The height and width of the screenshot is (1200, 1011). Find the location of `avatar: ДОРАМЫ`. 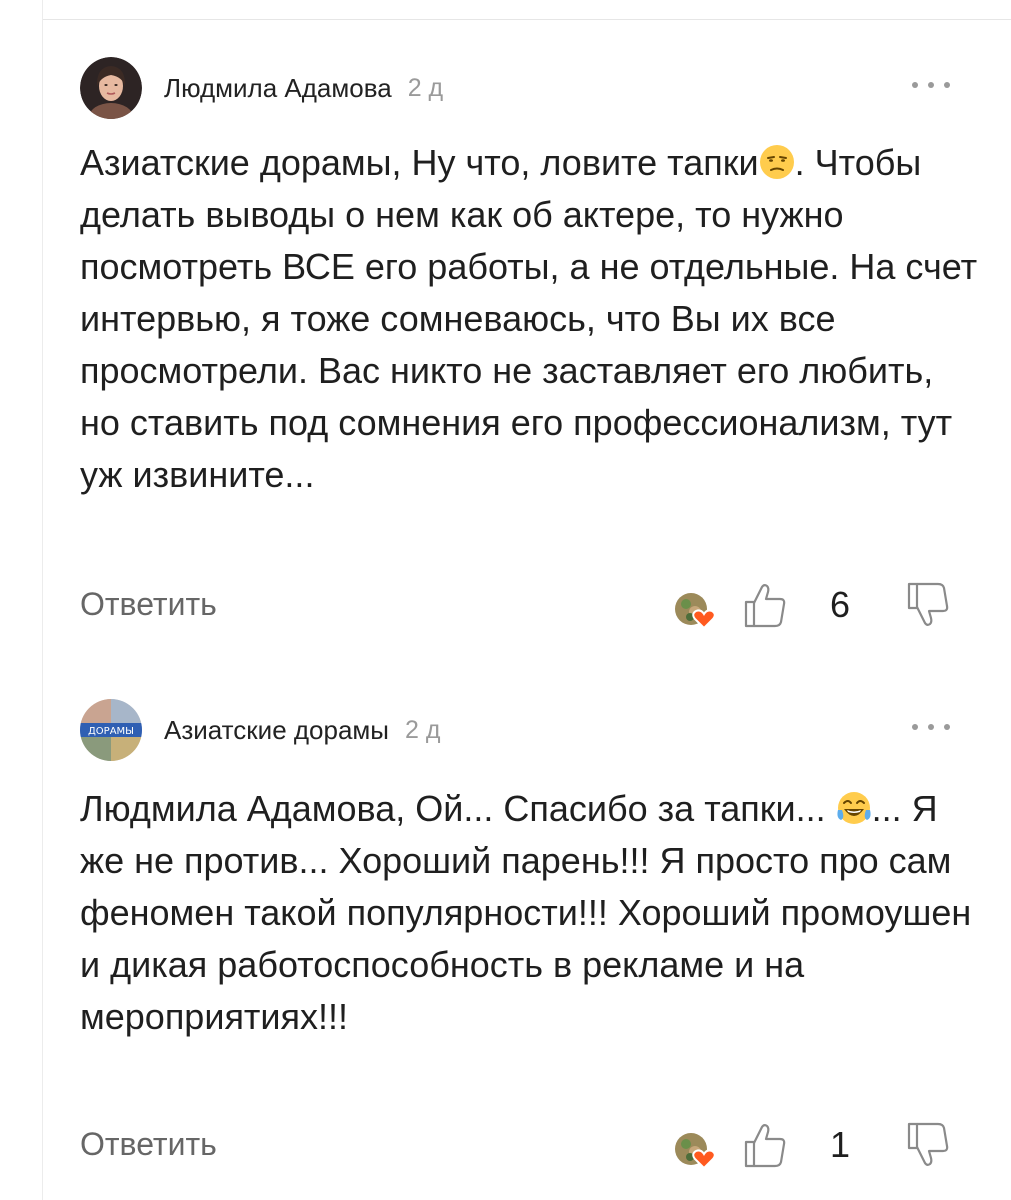

avatar: ДОРАМЫ is located at coordinates (111, 730).